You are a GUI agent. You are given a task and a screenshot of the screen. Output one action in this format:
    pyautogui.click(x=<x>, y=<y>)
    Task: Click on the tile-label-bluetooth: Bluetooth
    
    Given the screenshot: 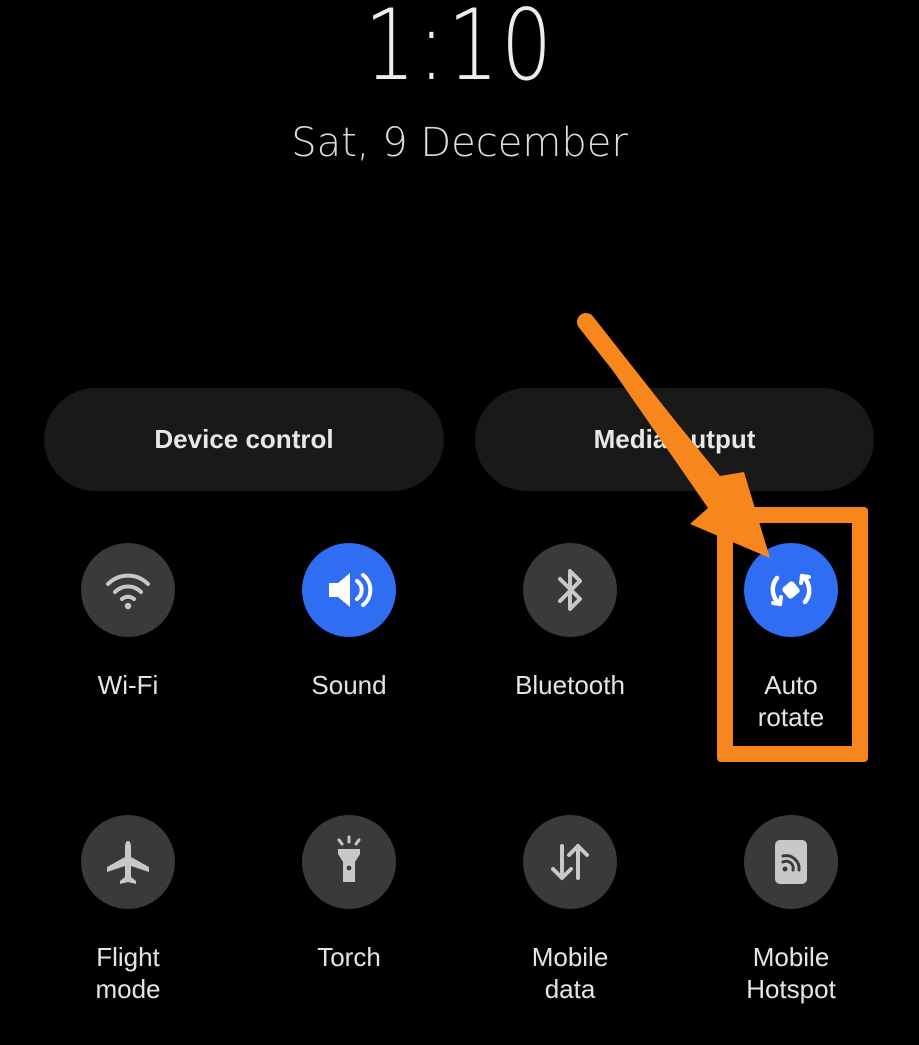 What is the action you would take?
    pyautogui.click(x=570, y=685)
    